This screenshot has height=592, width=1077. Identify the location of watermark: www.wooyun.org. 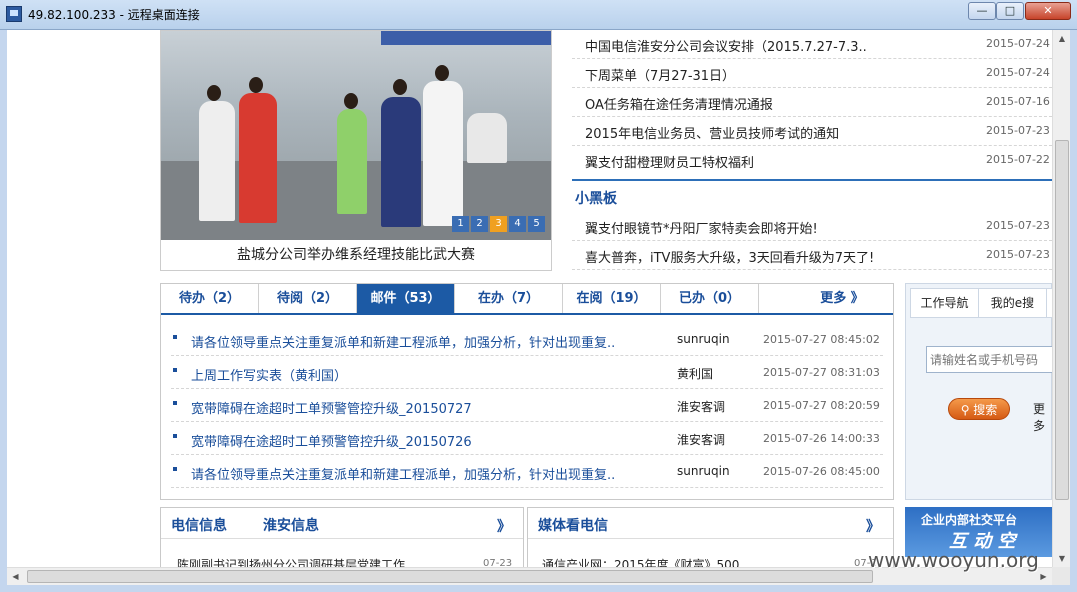
(953, 560).